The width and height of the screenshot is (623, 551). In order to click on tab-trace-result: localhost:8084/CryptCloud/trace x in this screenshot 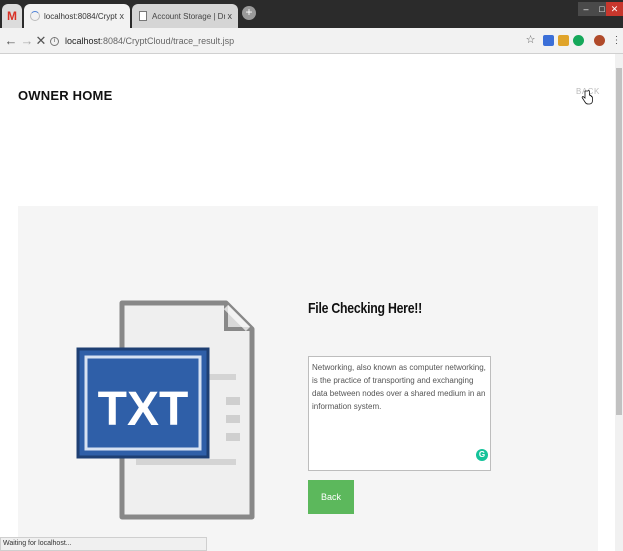, I will do `click(77, 16)`.